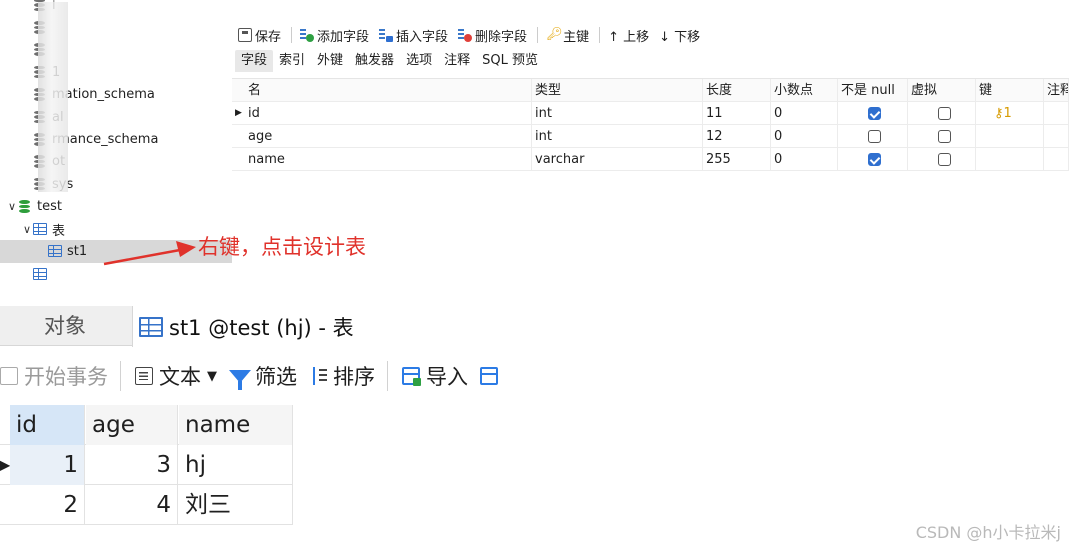  I want to click on add-field-button: 添加字段, so click(334, 35).